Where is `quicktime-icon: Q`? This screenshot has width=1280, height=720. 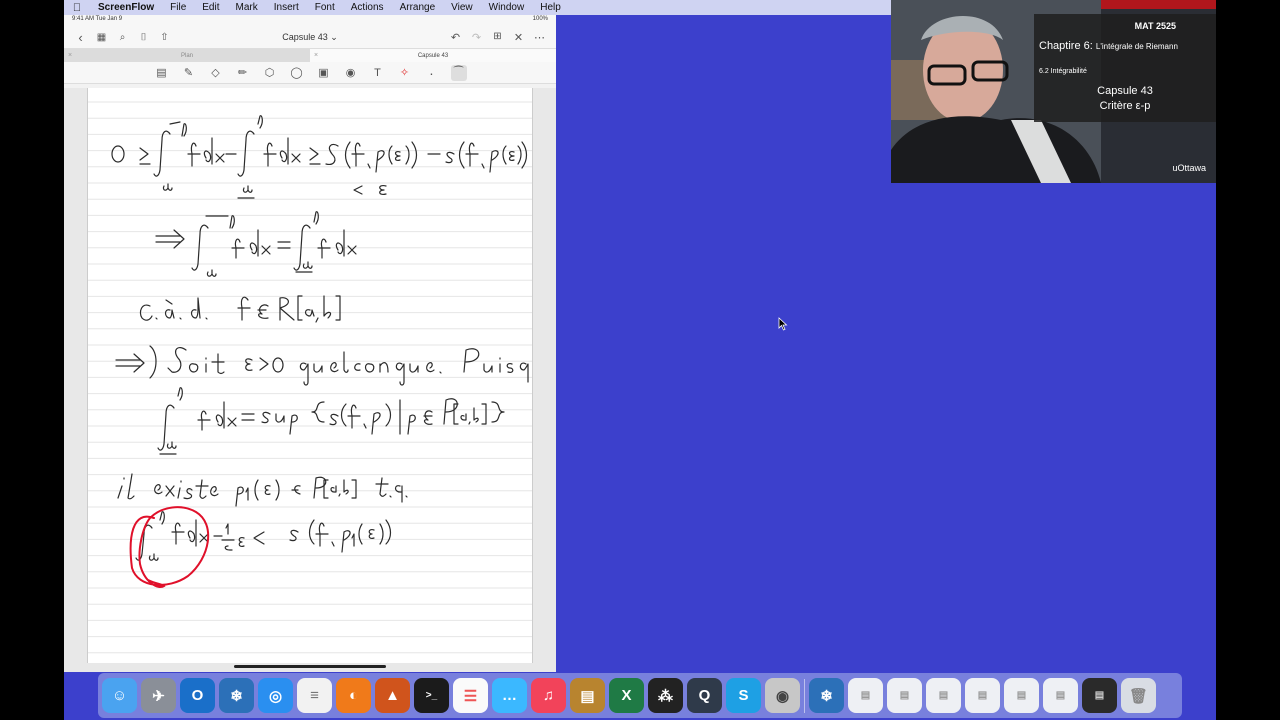 quicktime-icon: Q is located at coordinates (704, 695).